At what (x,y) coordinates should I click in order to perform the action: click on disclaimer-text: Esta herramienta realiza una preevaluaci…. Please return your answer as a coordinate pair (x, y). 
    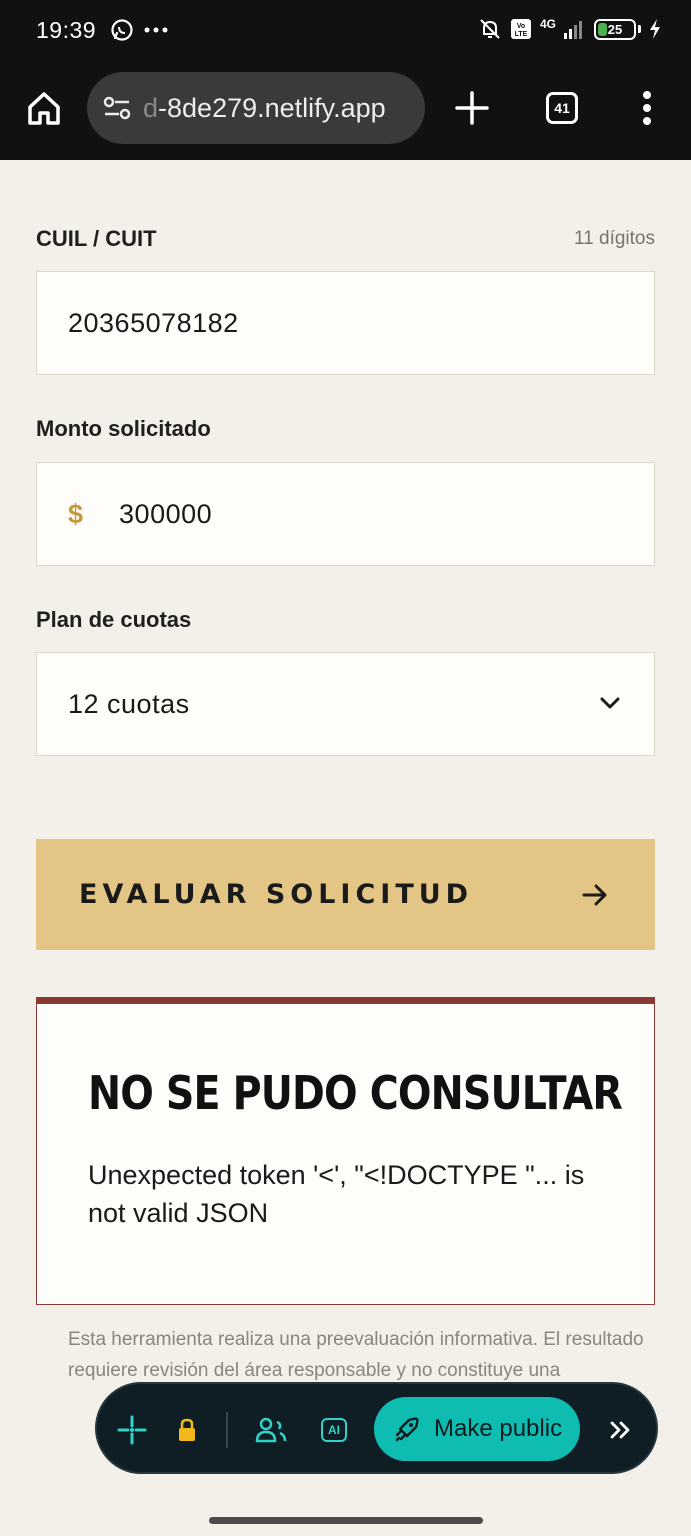
    Looking at the image, I should click on (356, 1355).